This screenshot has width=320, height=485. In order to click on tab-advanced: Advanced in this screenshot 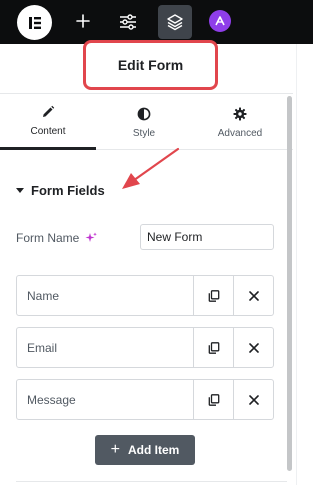, I will do `click(240, 122)`.